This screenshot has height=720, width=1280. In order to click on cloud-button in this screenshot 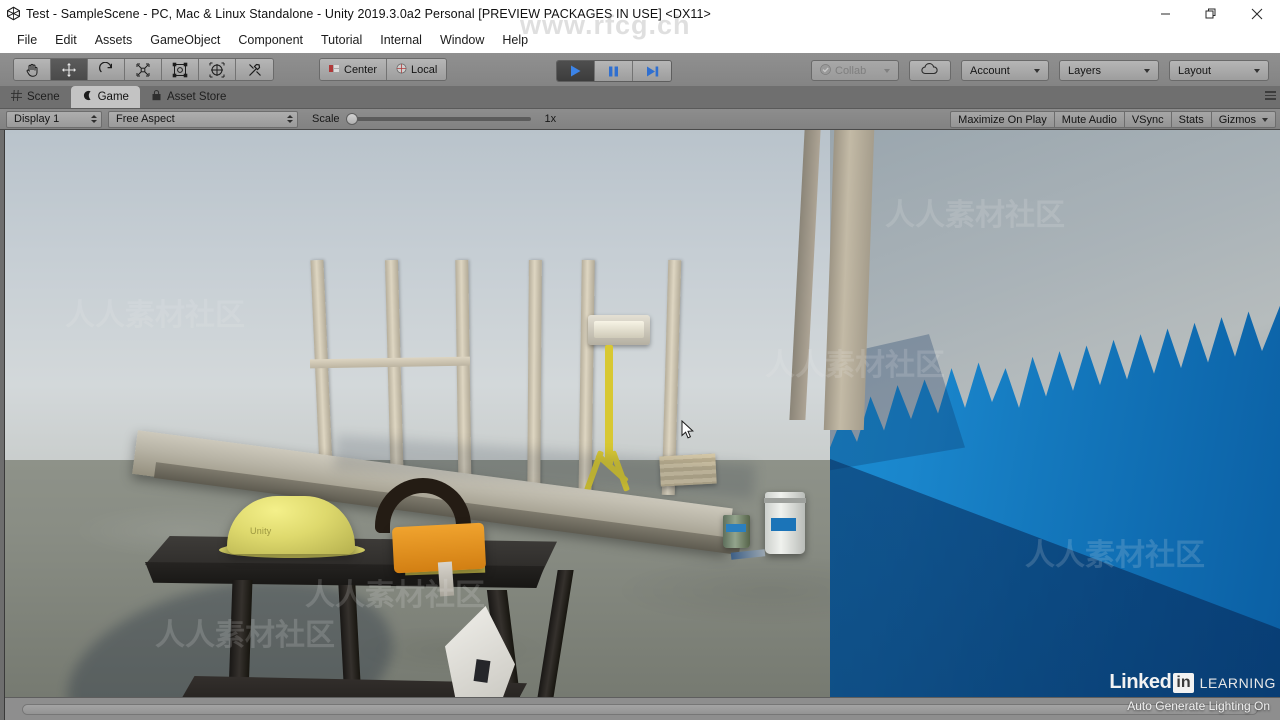, I will do `click(930, 70)`.